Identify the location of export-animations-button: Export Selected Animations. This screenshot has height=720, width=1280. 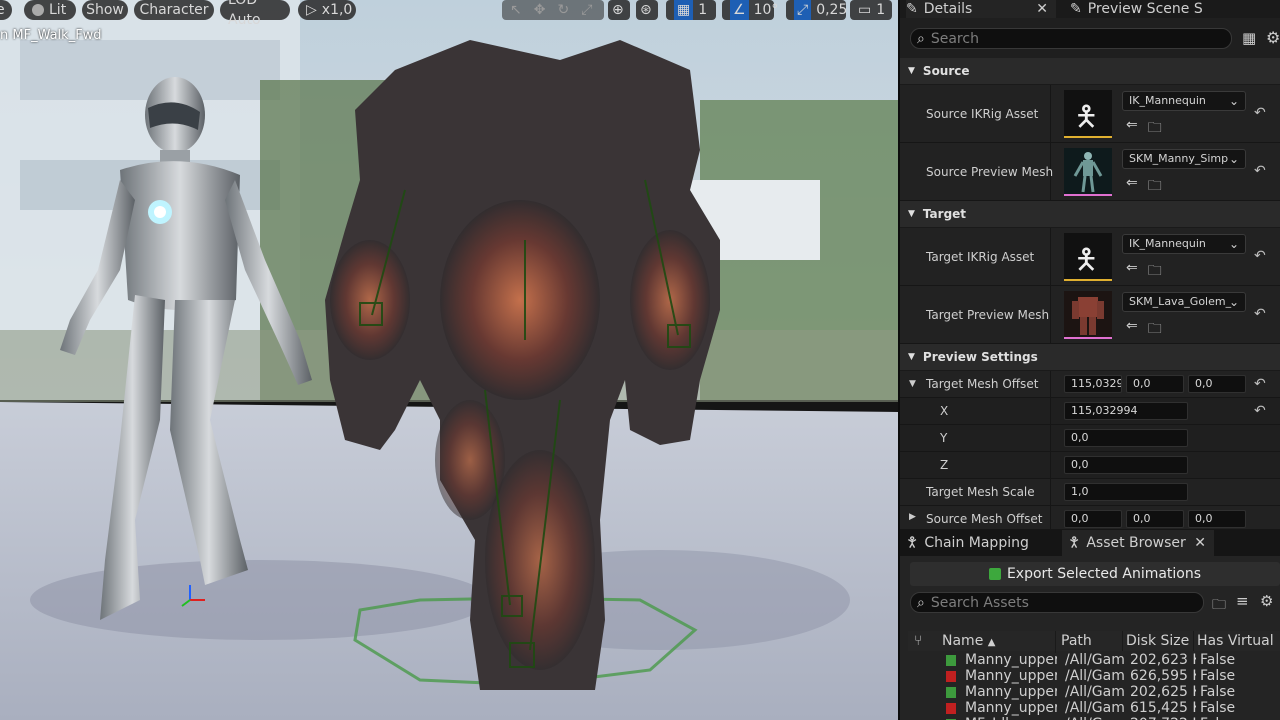
(1095, 574).